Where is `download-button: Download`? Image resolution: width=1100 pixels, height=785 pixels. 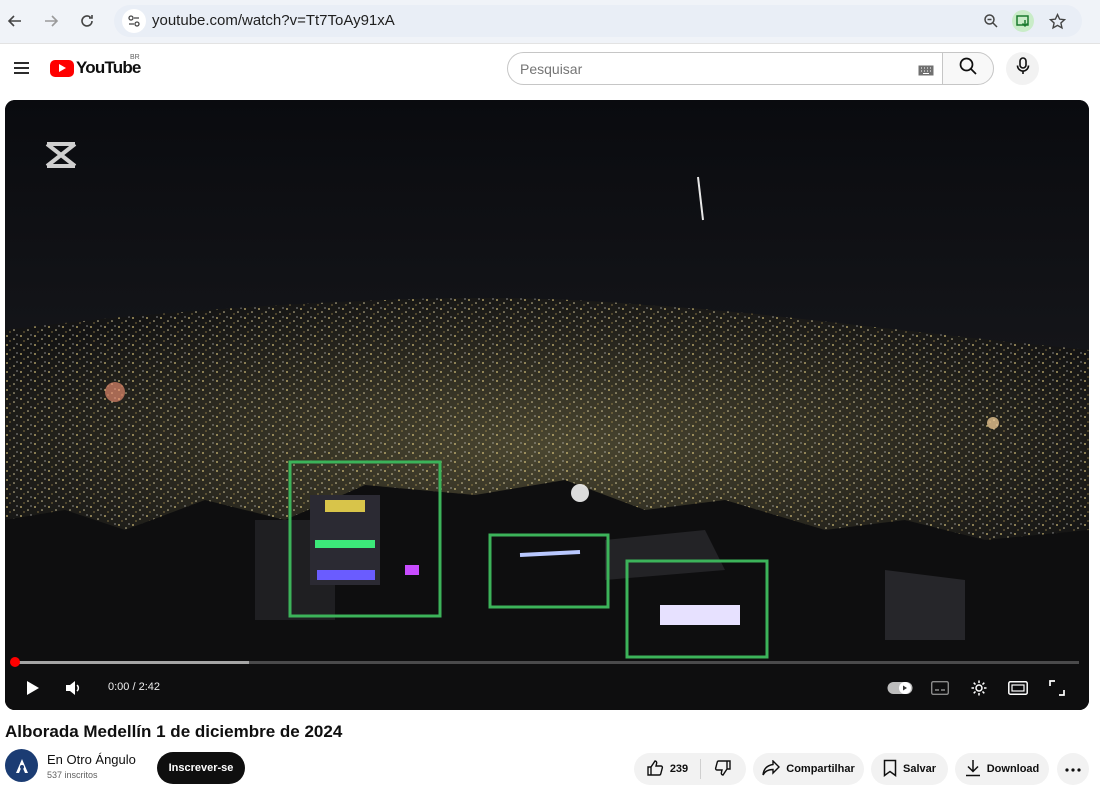 download-button: Download is located at coordinates (1002, 769).